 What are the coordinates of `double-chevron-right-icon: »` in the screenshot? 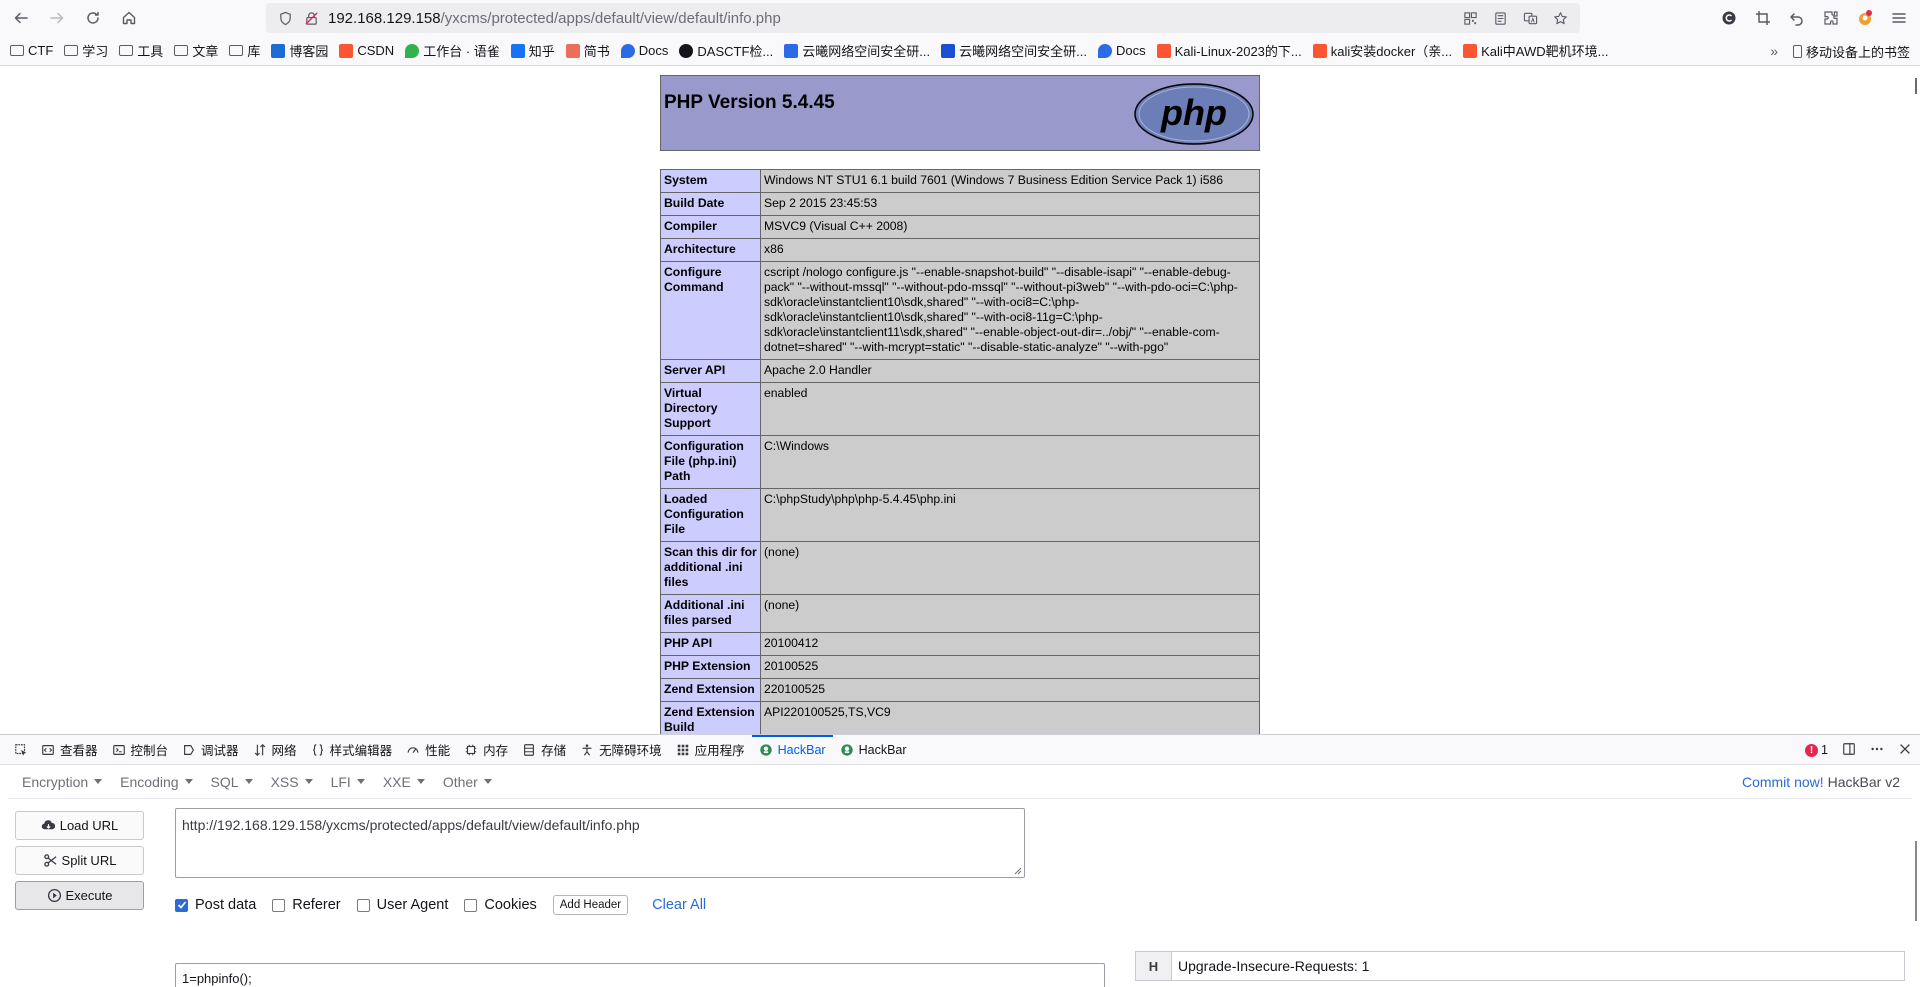 It's located at (1774, 51).